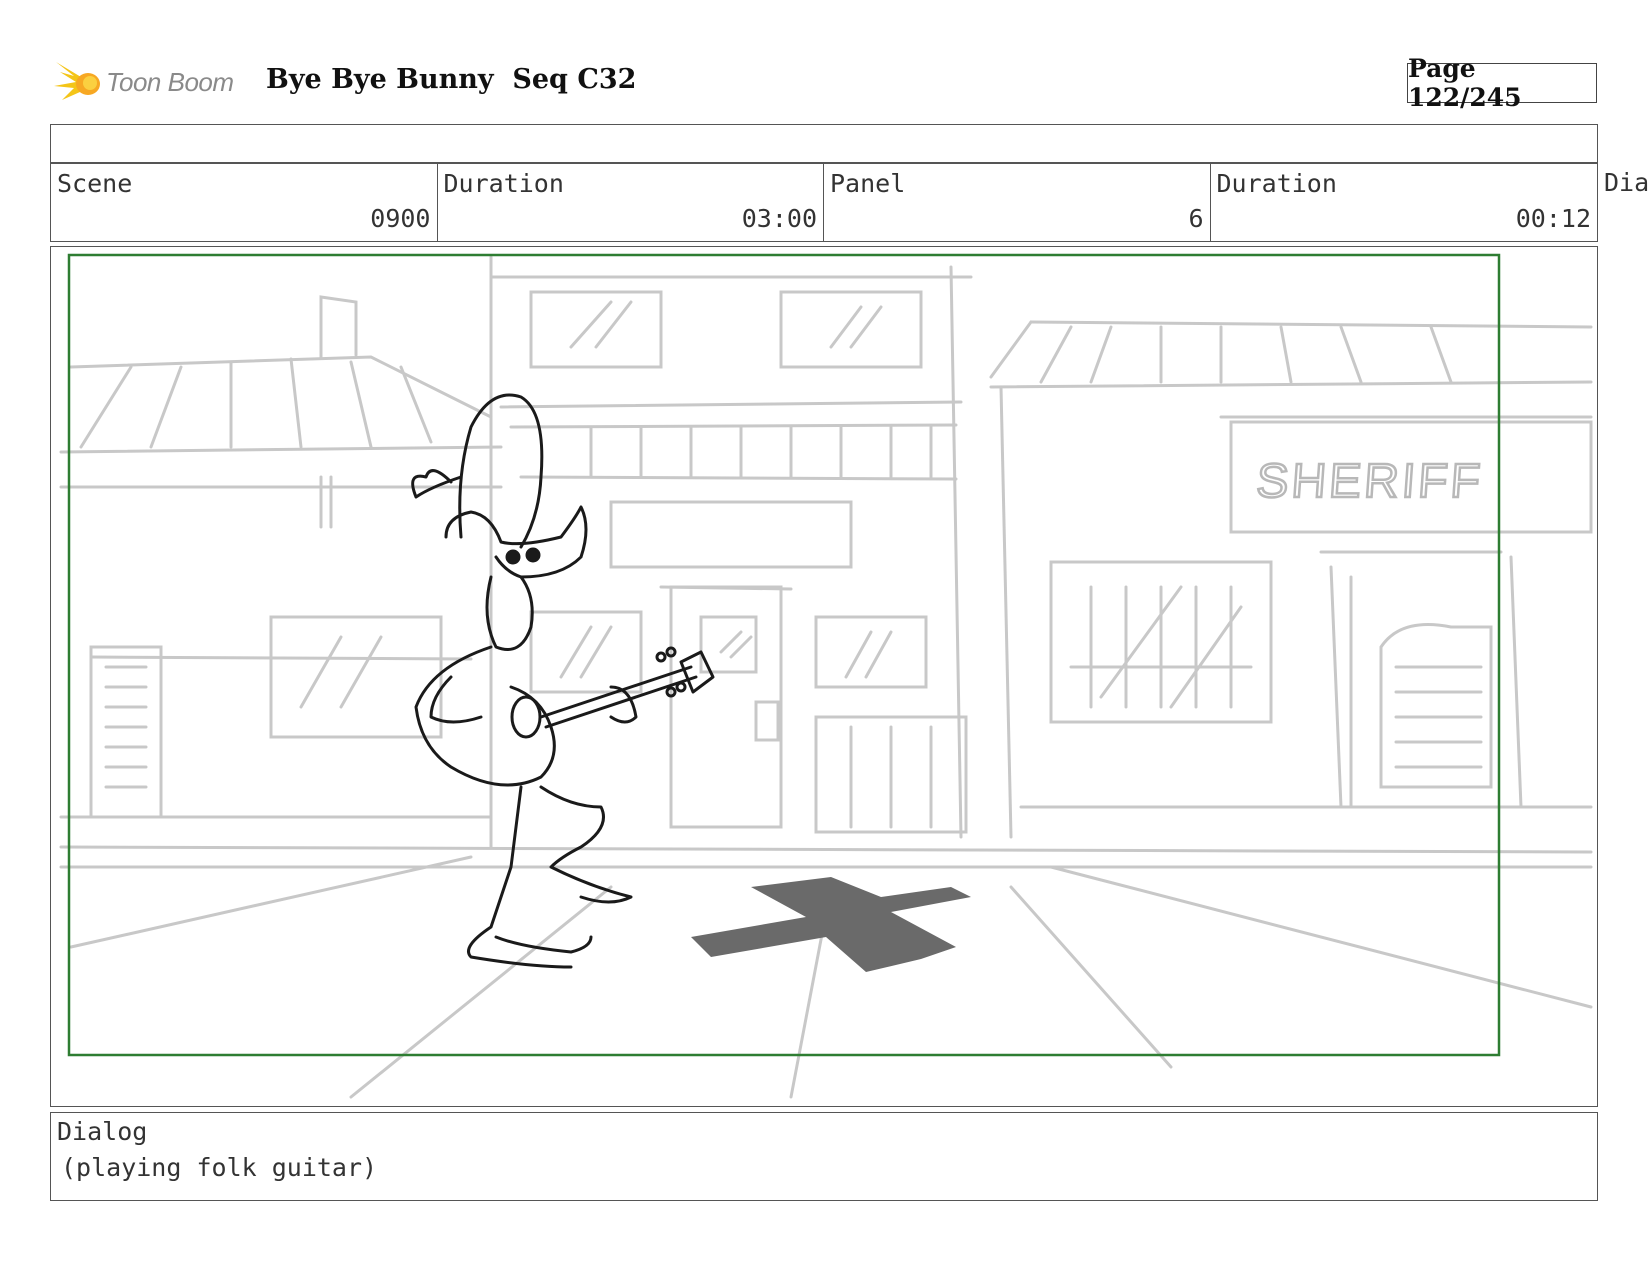 This screenshot has width=1650, height=1275. I want to click on cross-shadow, so click(831, 924).